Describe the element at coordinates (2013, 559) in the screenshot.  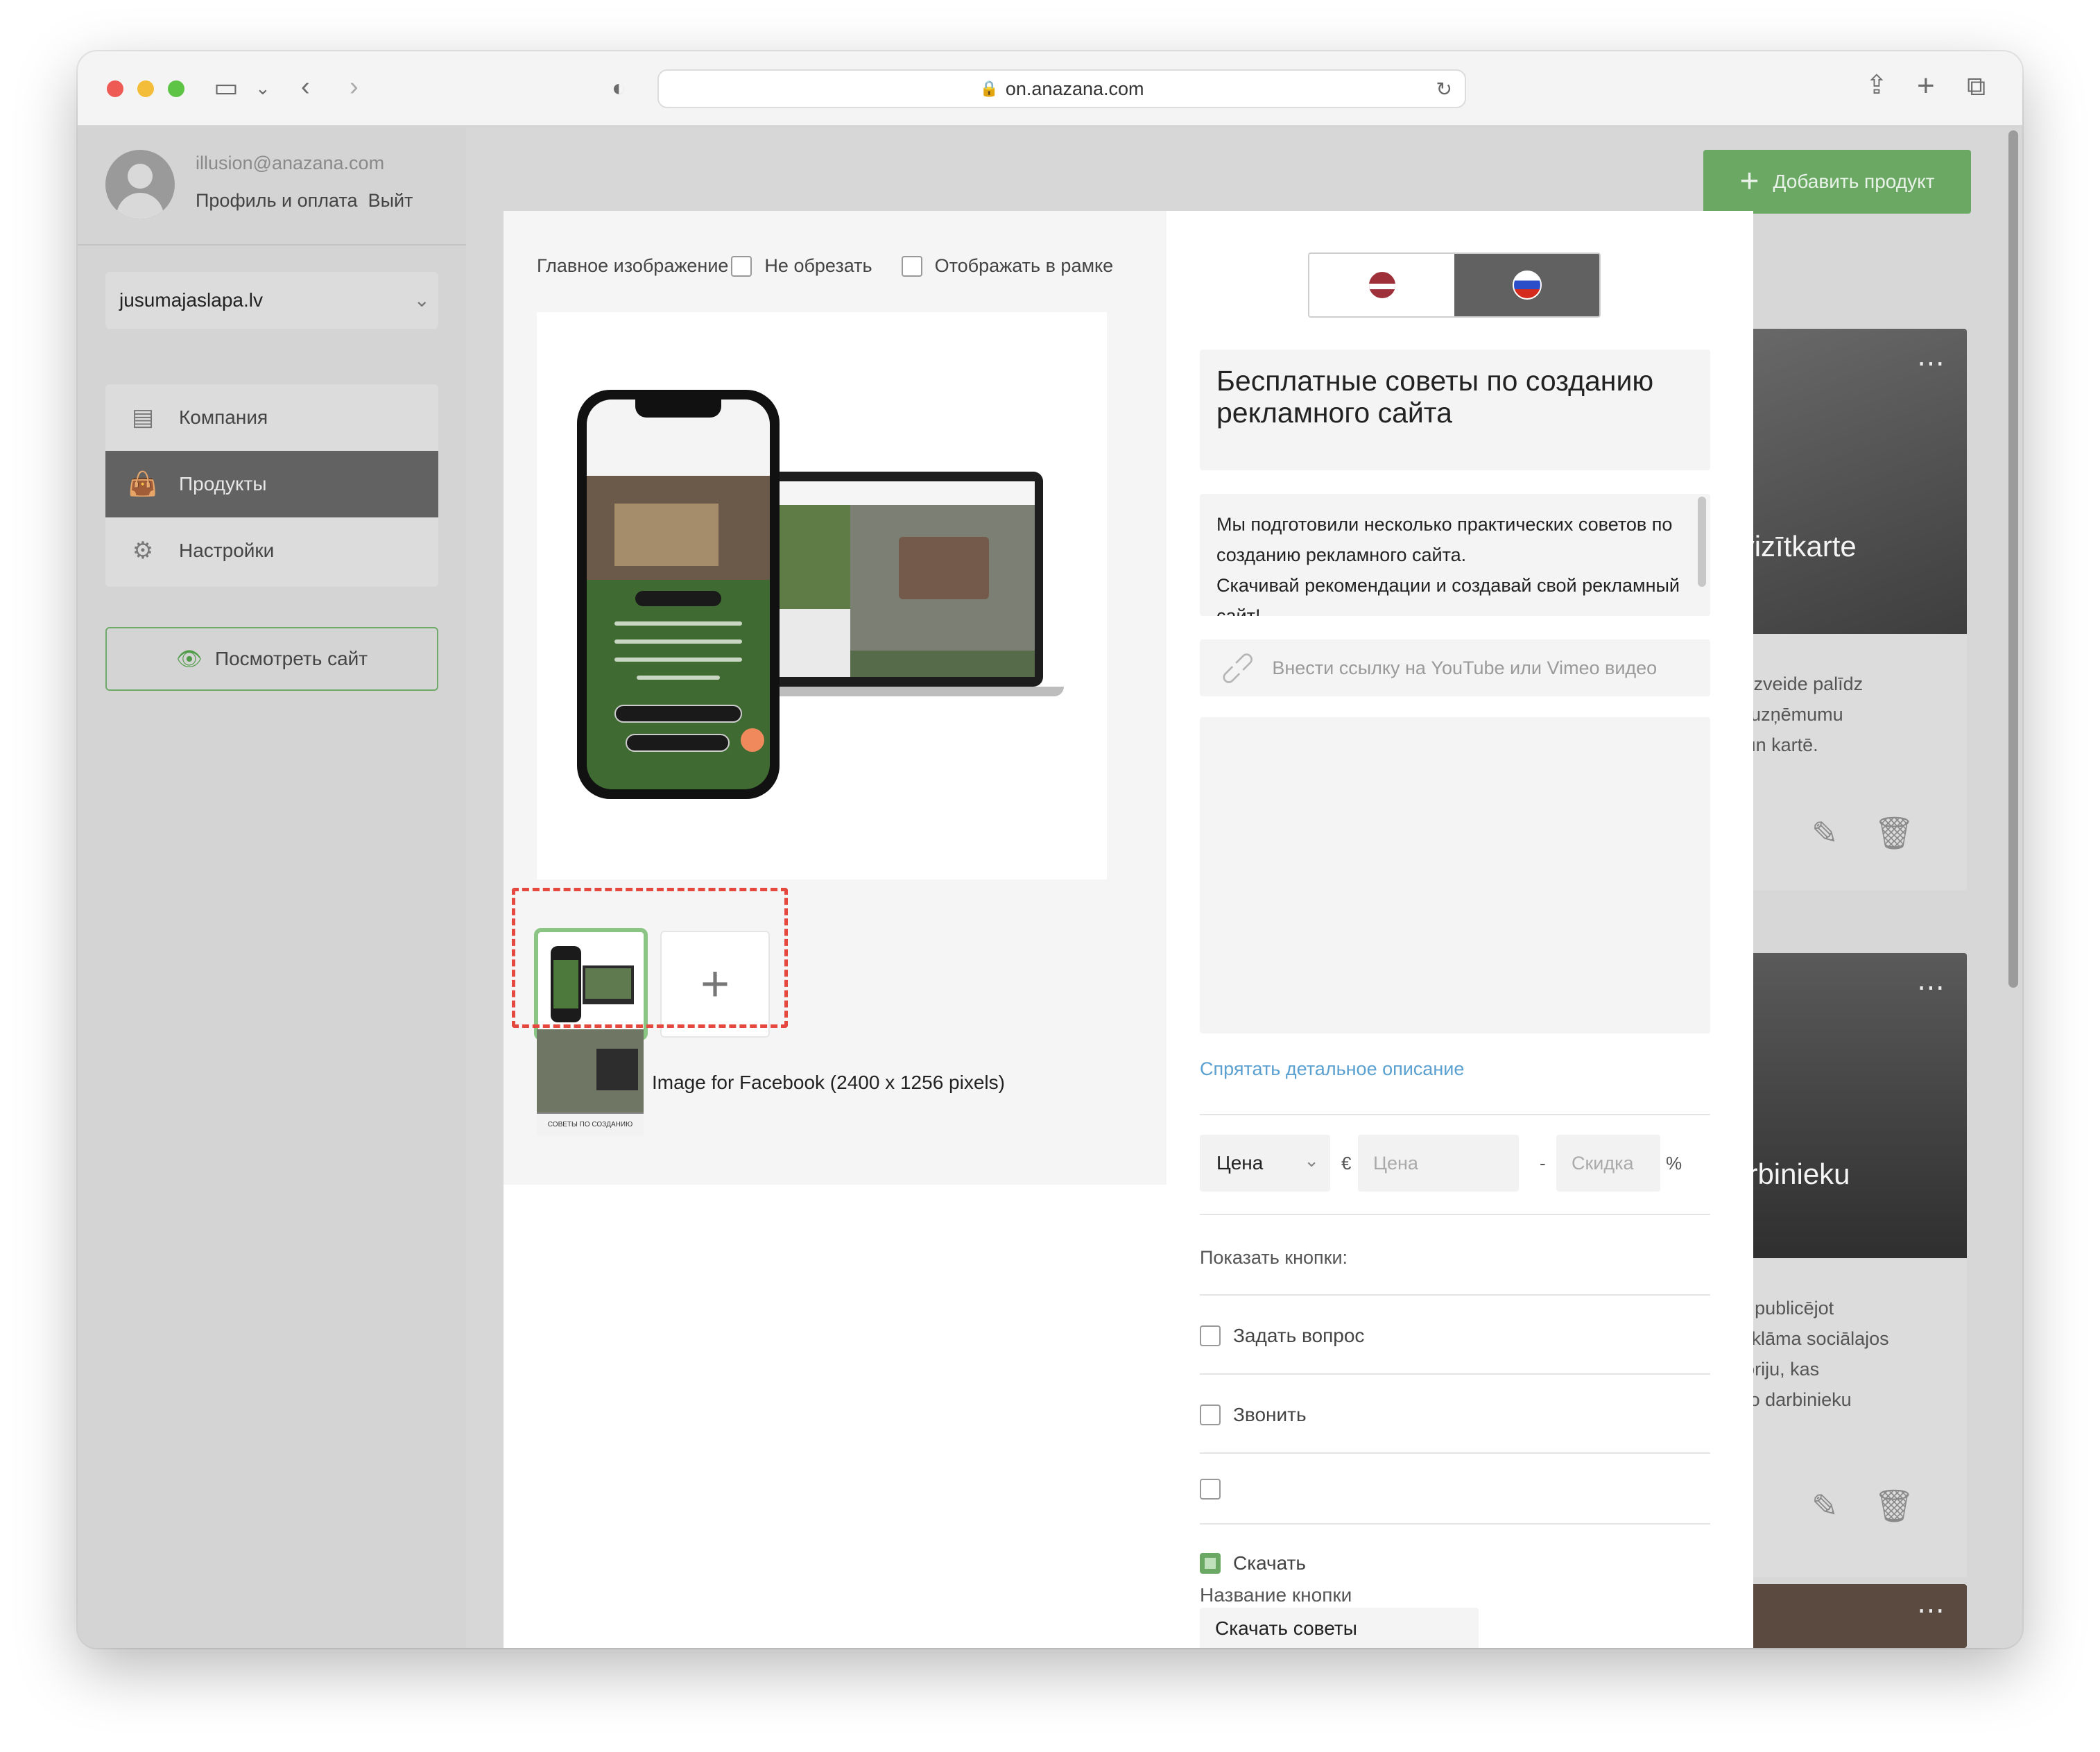
I see `page-scrollbar` at that location.